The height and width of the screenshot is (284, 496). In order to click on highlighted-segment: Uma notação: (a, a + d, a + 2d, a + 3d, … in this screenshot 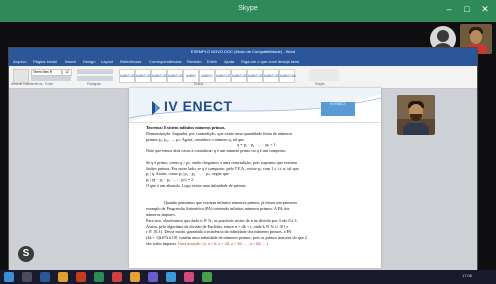, I will do `click(224, 243)`.